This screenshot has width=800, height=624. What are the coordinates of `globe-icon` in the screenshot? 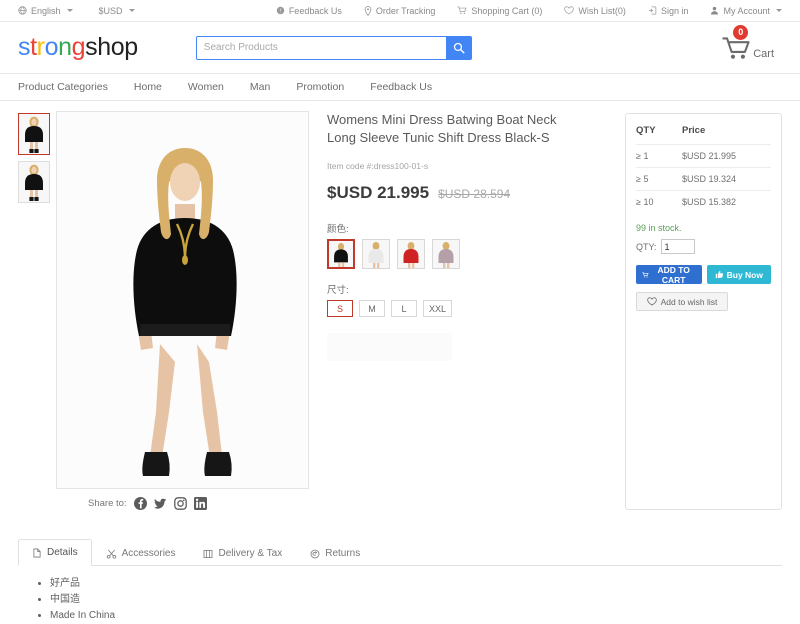 It's located at (22, 10).